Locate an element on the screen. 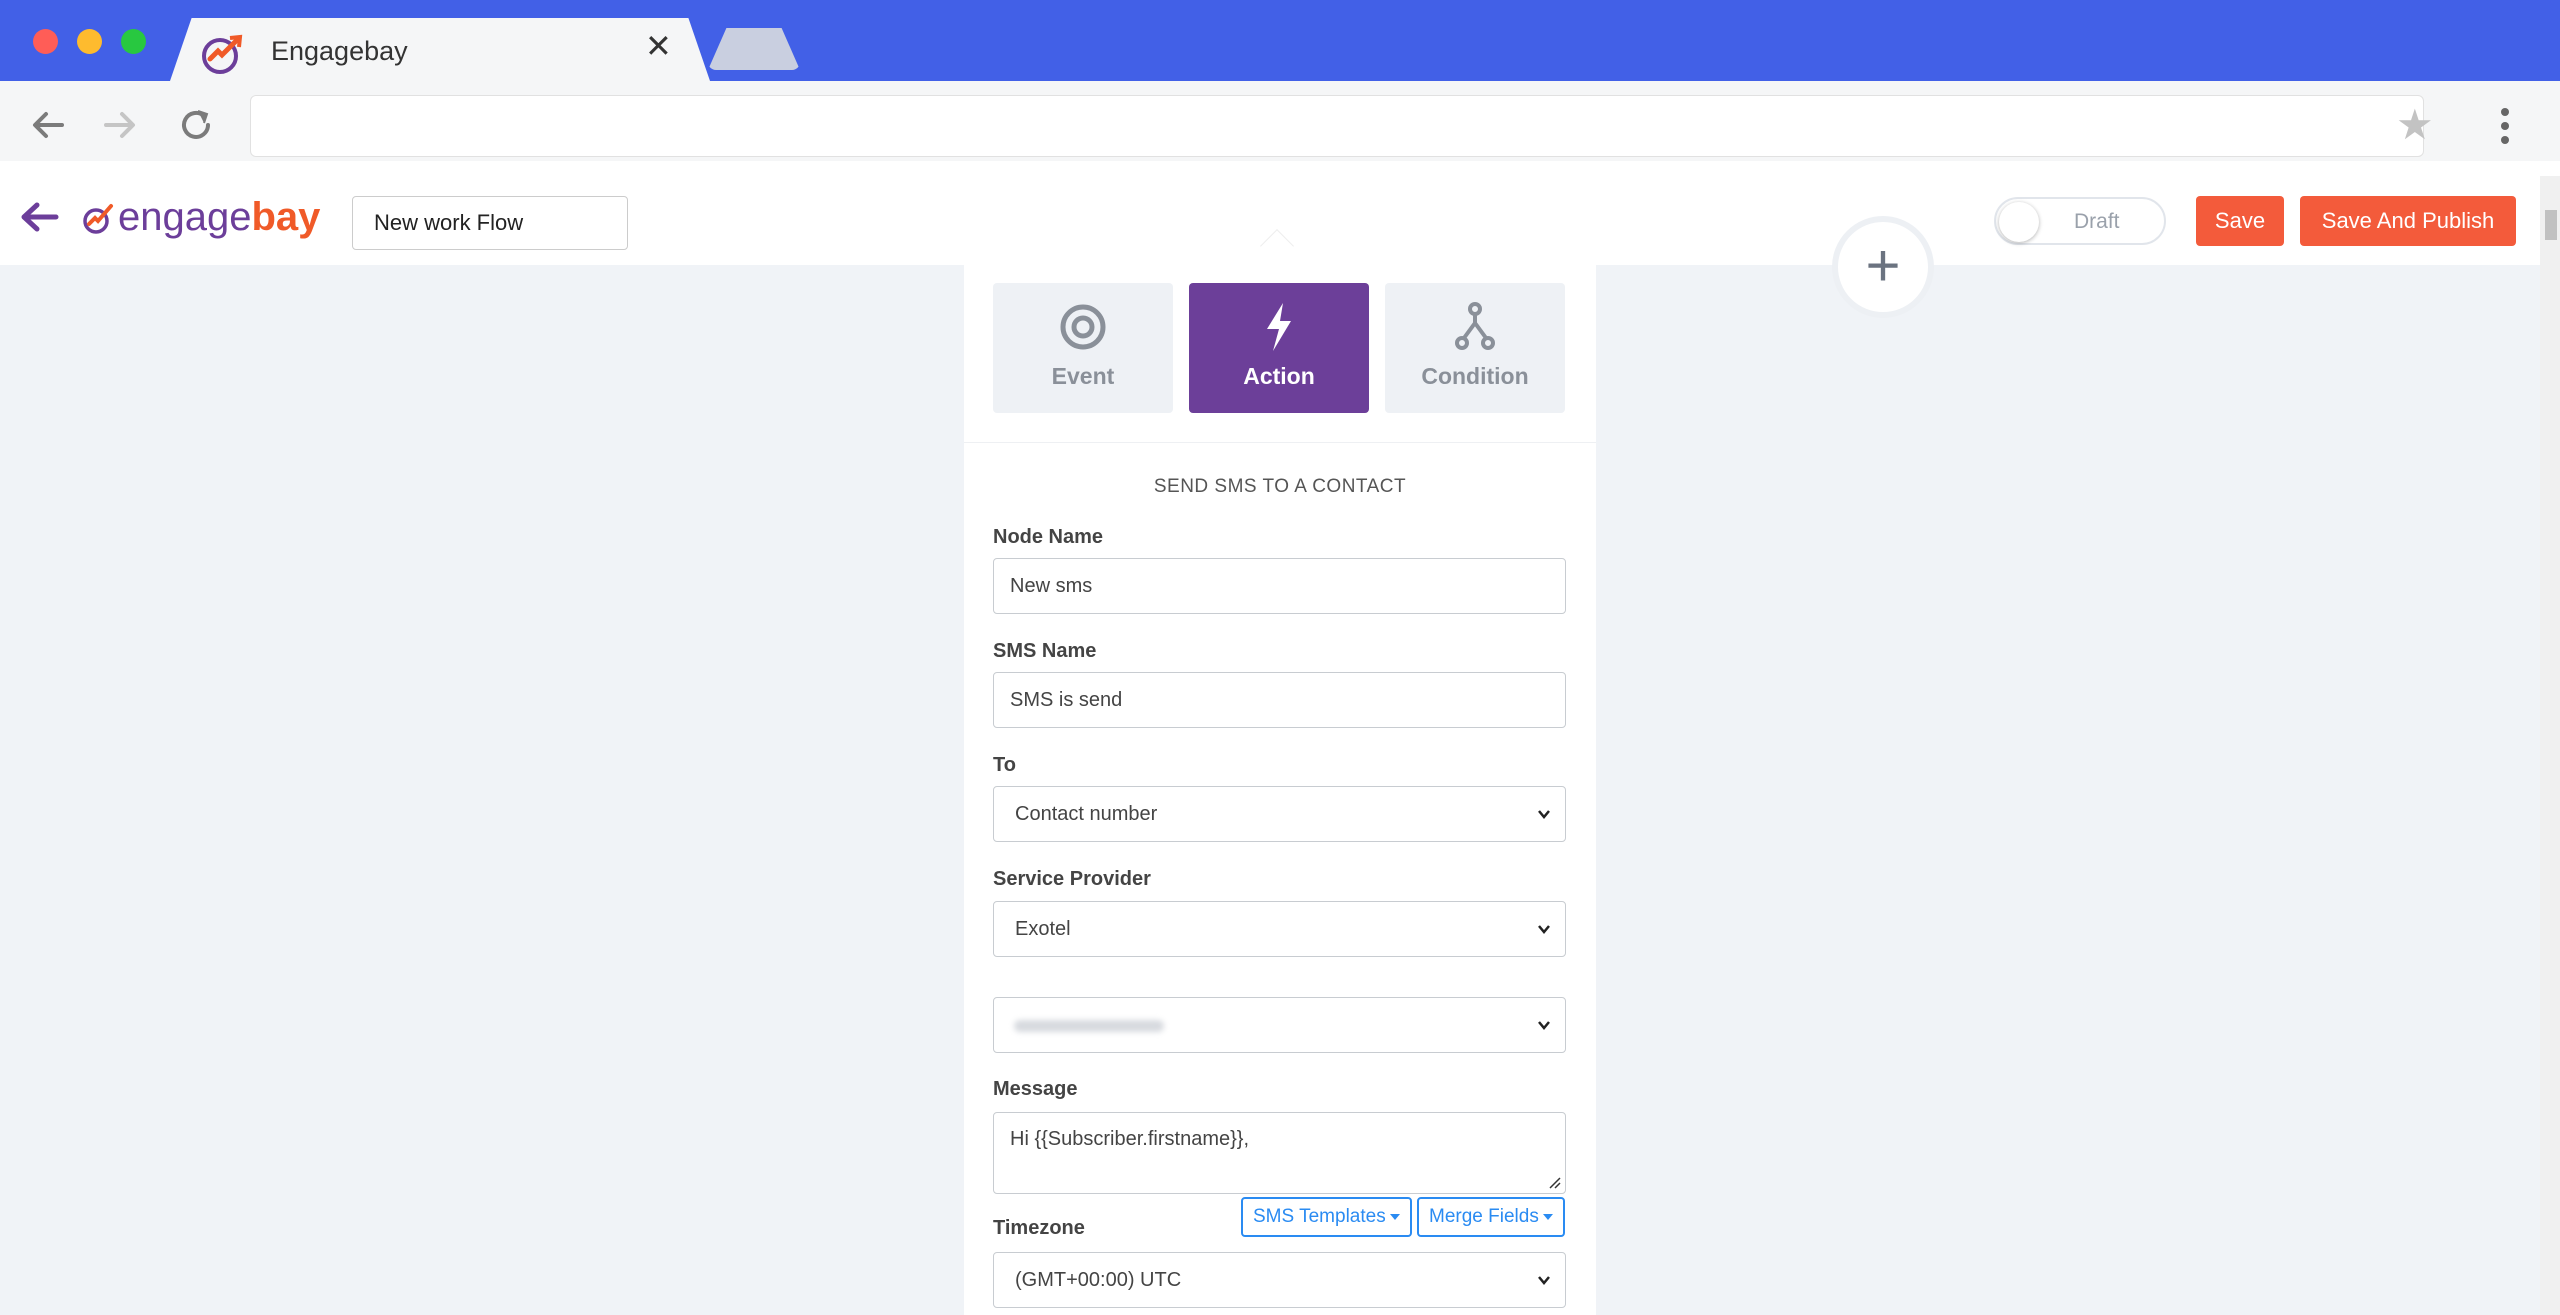 The width and height of the screenshot is (2560, 1315). tab-action-label: Action is located at coordinates (1279, 376).